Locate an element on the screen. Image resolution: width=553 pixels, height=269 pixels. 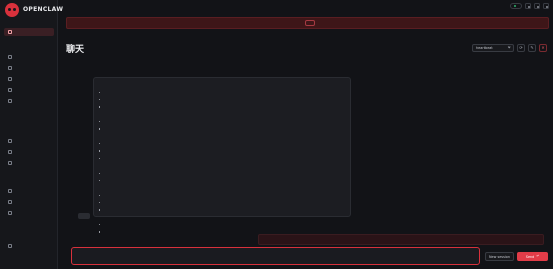
clock-icon is located at coordinates (10, 101).